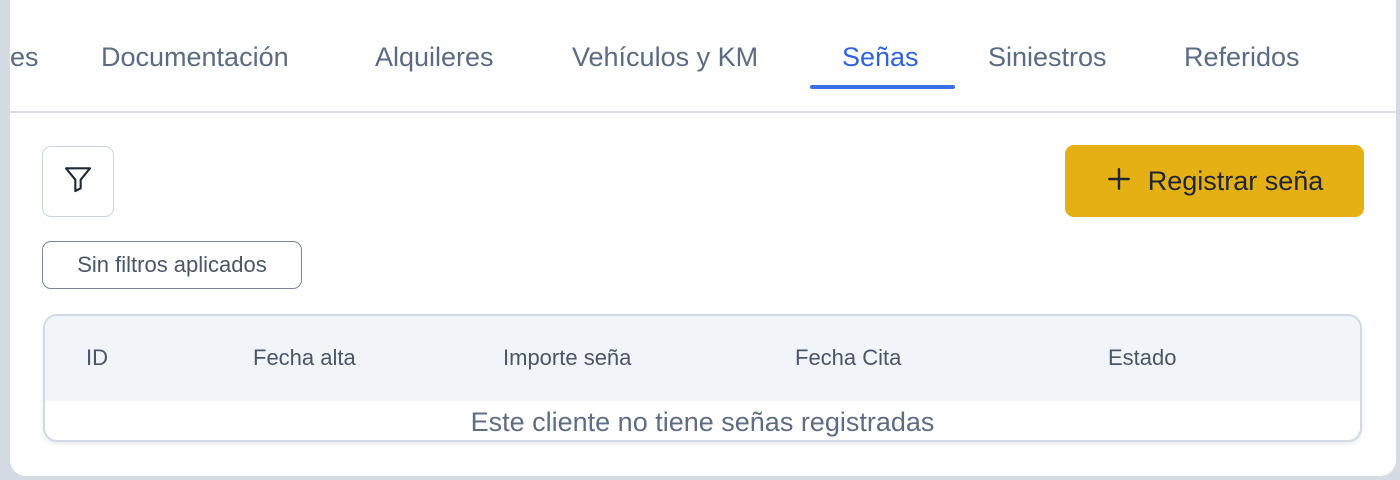 This screenshot has width=1400, height=480. What do you see at coordinates (24, 57) in the screenshot?
I see `tab-previous: es` at bounding box center [24, 57].